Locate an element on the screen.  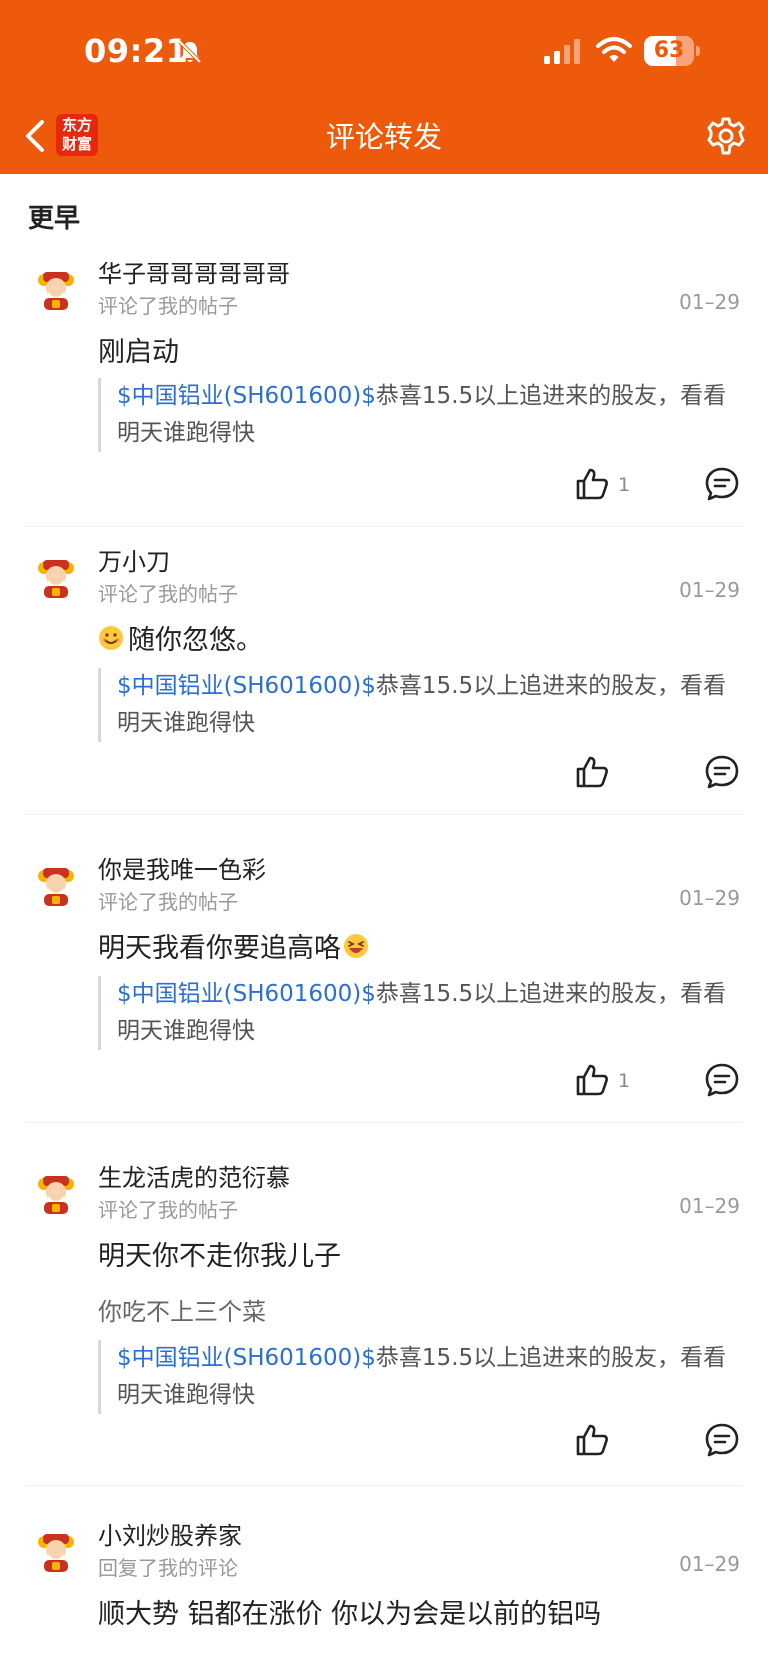
reply-text: 你吃不上三个菜 is located at coordinates (182, 1312).